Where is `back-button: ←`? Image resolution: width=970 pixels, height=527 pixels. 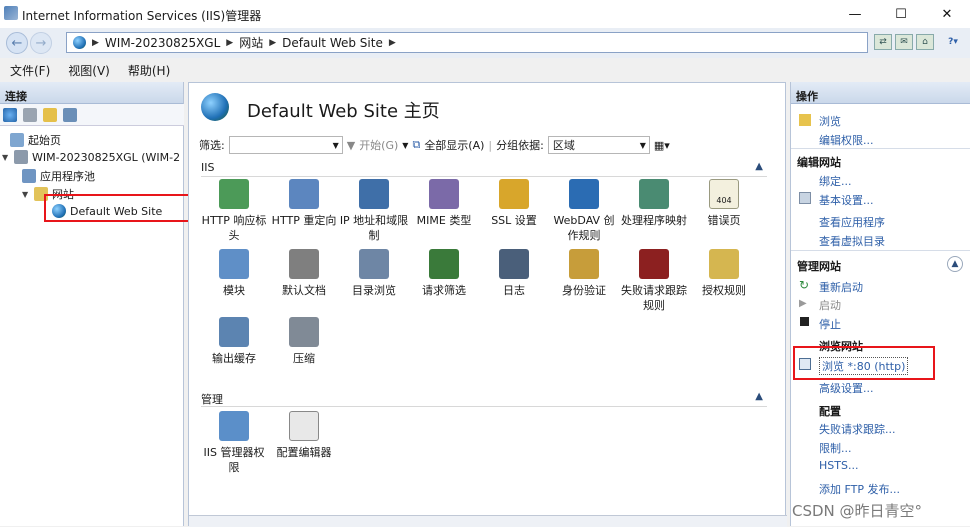
back-button: ← is located at coordinates (17, 43).